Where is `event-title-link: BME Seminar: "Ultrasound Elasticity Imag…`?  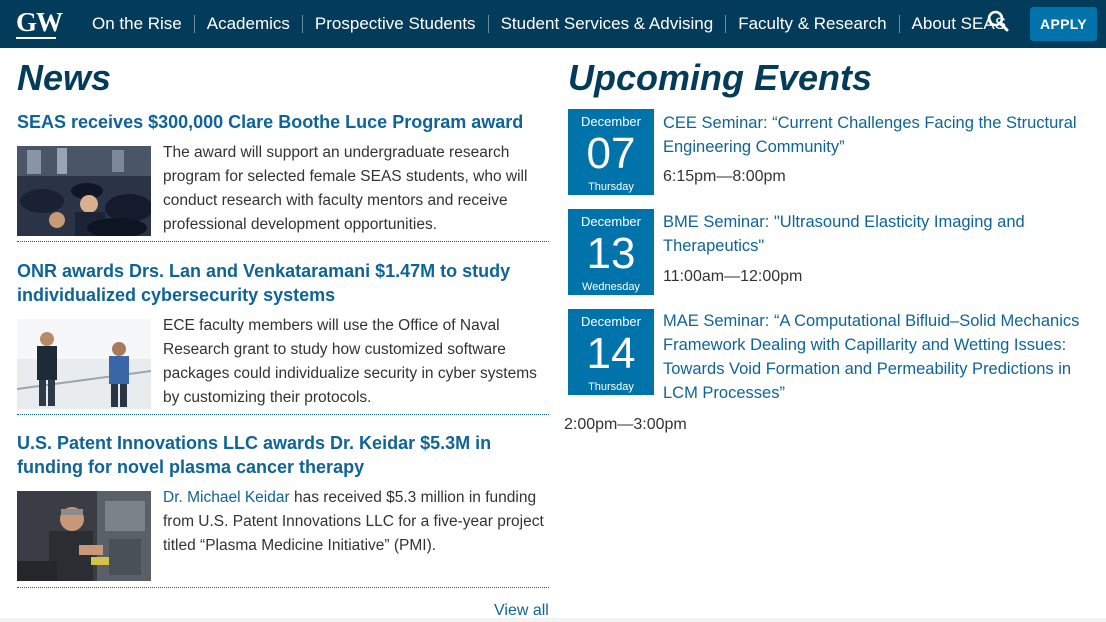 event-title-link: BME Seminar: "Ultrasound Elasticity Imag… is located at coordinates (880, 234).